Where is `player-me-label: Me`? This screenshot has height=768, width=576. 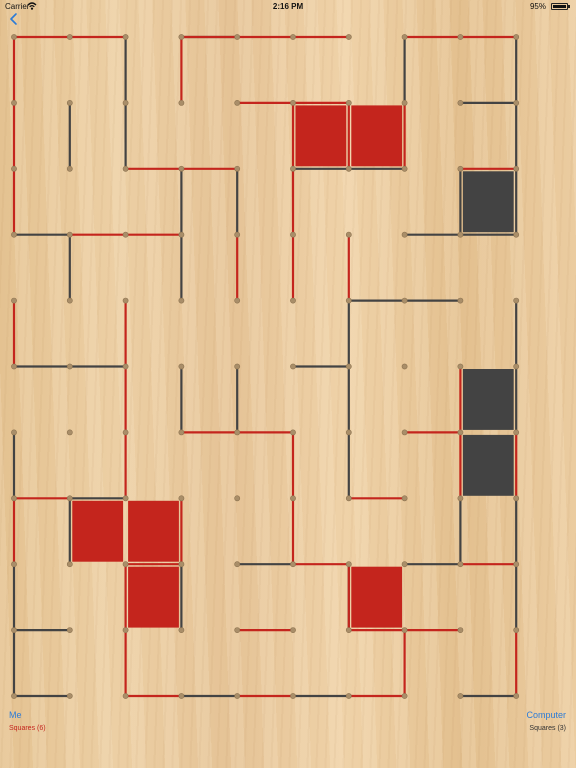 player-me-label: Me is located at coordinates (15, 715).